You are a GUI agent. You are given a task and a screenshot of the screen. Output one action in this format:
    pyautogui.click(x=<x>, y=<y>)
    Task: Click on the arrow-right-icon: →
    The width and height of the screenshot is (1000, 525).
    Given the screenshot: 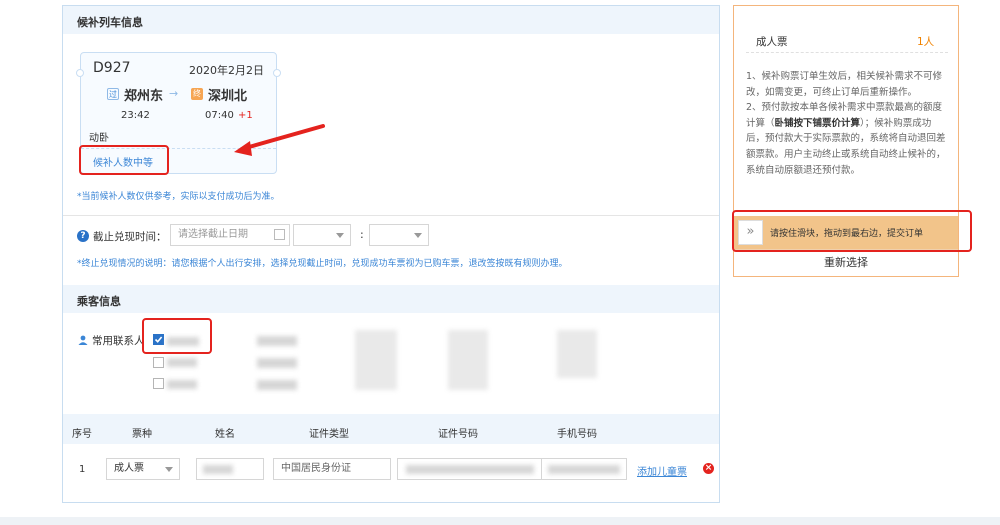 What is the action you would take?
    pyautogui.click(x=174, y=93)
    